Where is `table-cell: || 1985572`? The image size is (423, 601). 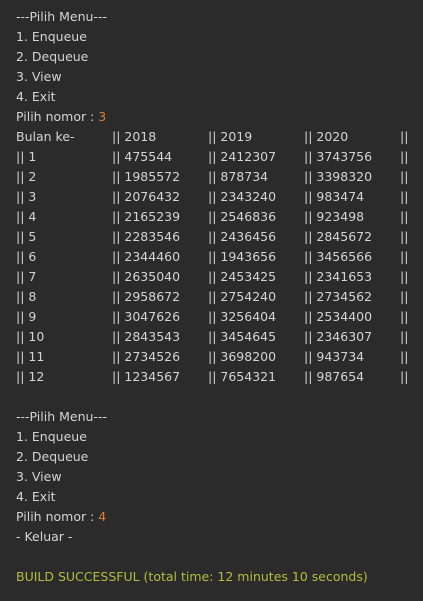 table-cell: || 1985572 is located at coordinates (146, 176).